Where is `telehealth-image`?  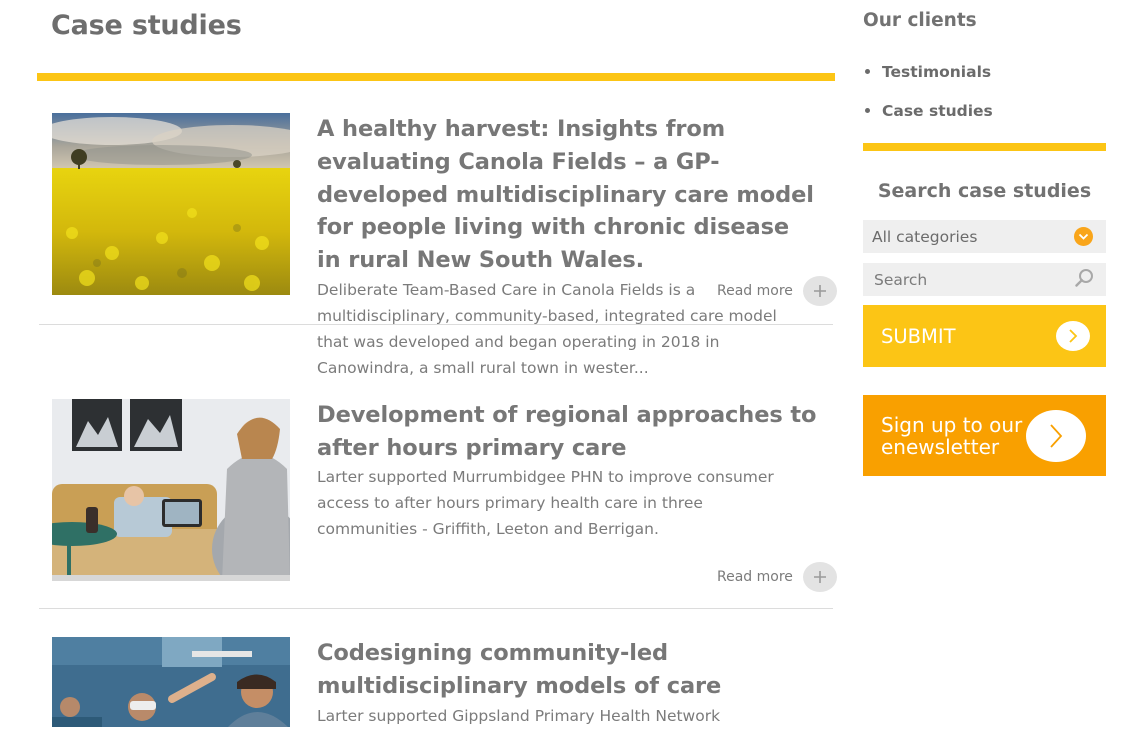 telehealth-image is located at coordinates (171, 490).